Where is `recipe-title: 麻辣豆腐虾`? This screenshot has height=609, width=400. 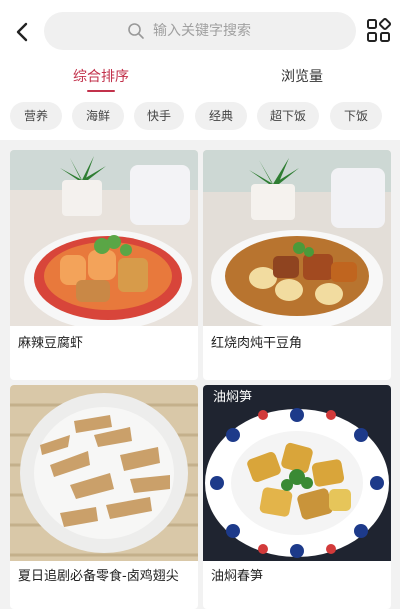 recipe-title: 麻辣豆腐虾 is located at coordinates (51, 343).